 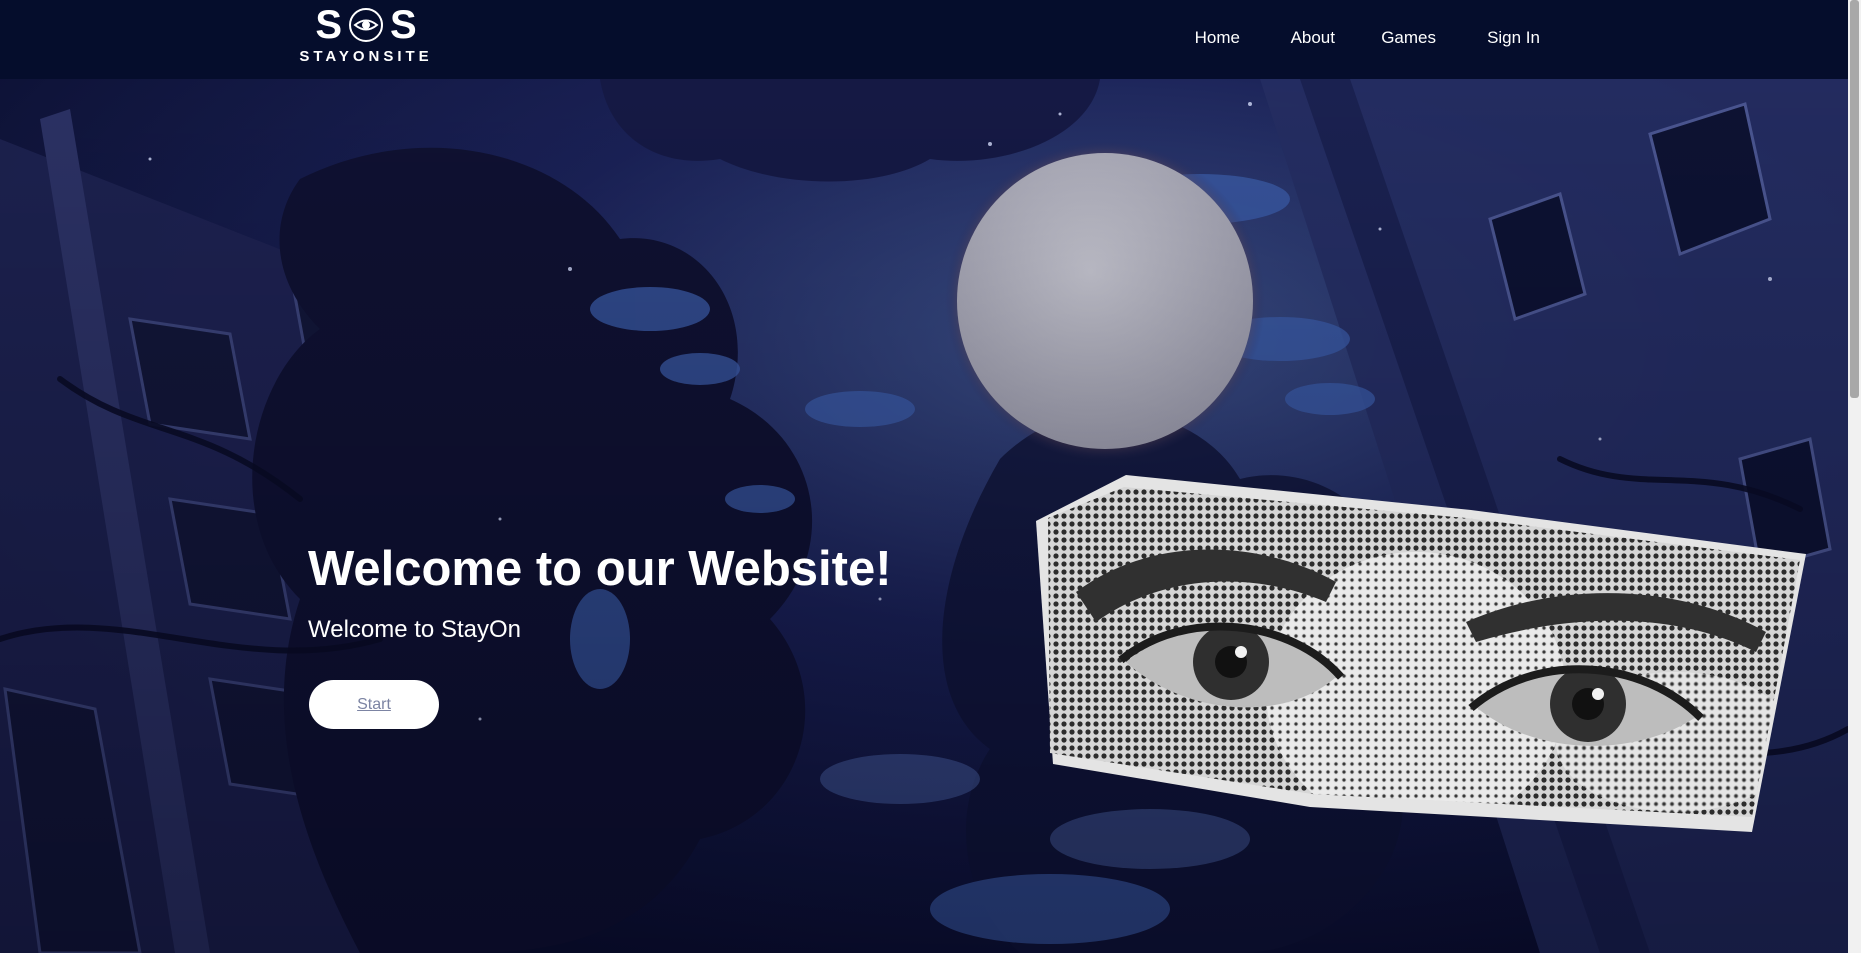 What do you see at coordinates (366, 56) in the screenshot?
I see `logo-wordmark: STAYONSITE` at bounding box center [366, 56].